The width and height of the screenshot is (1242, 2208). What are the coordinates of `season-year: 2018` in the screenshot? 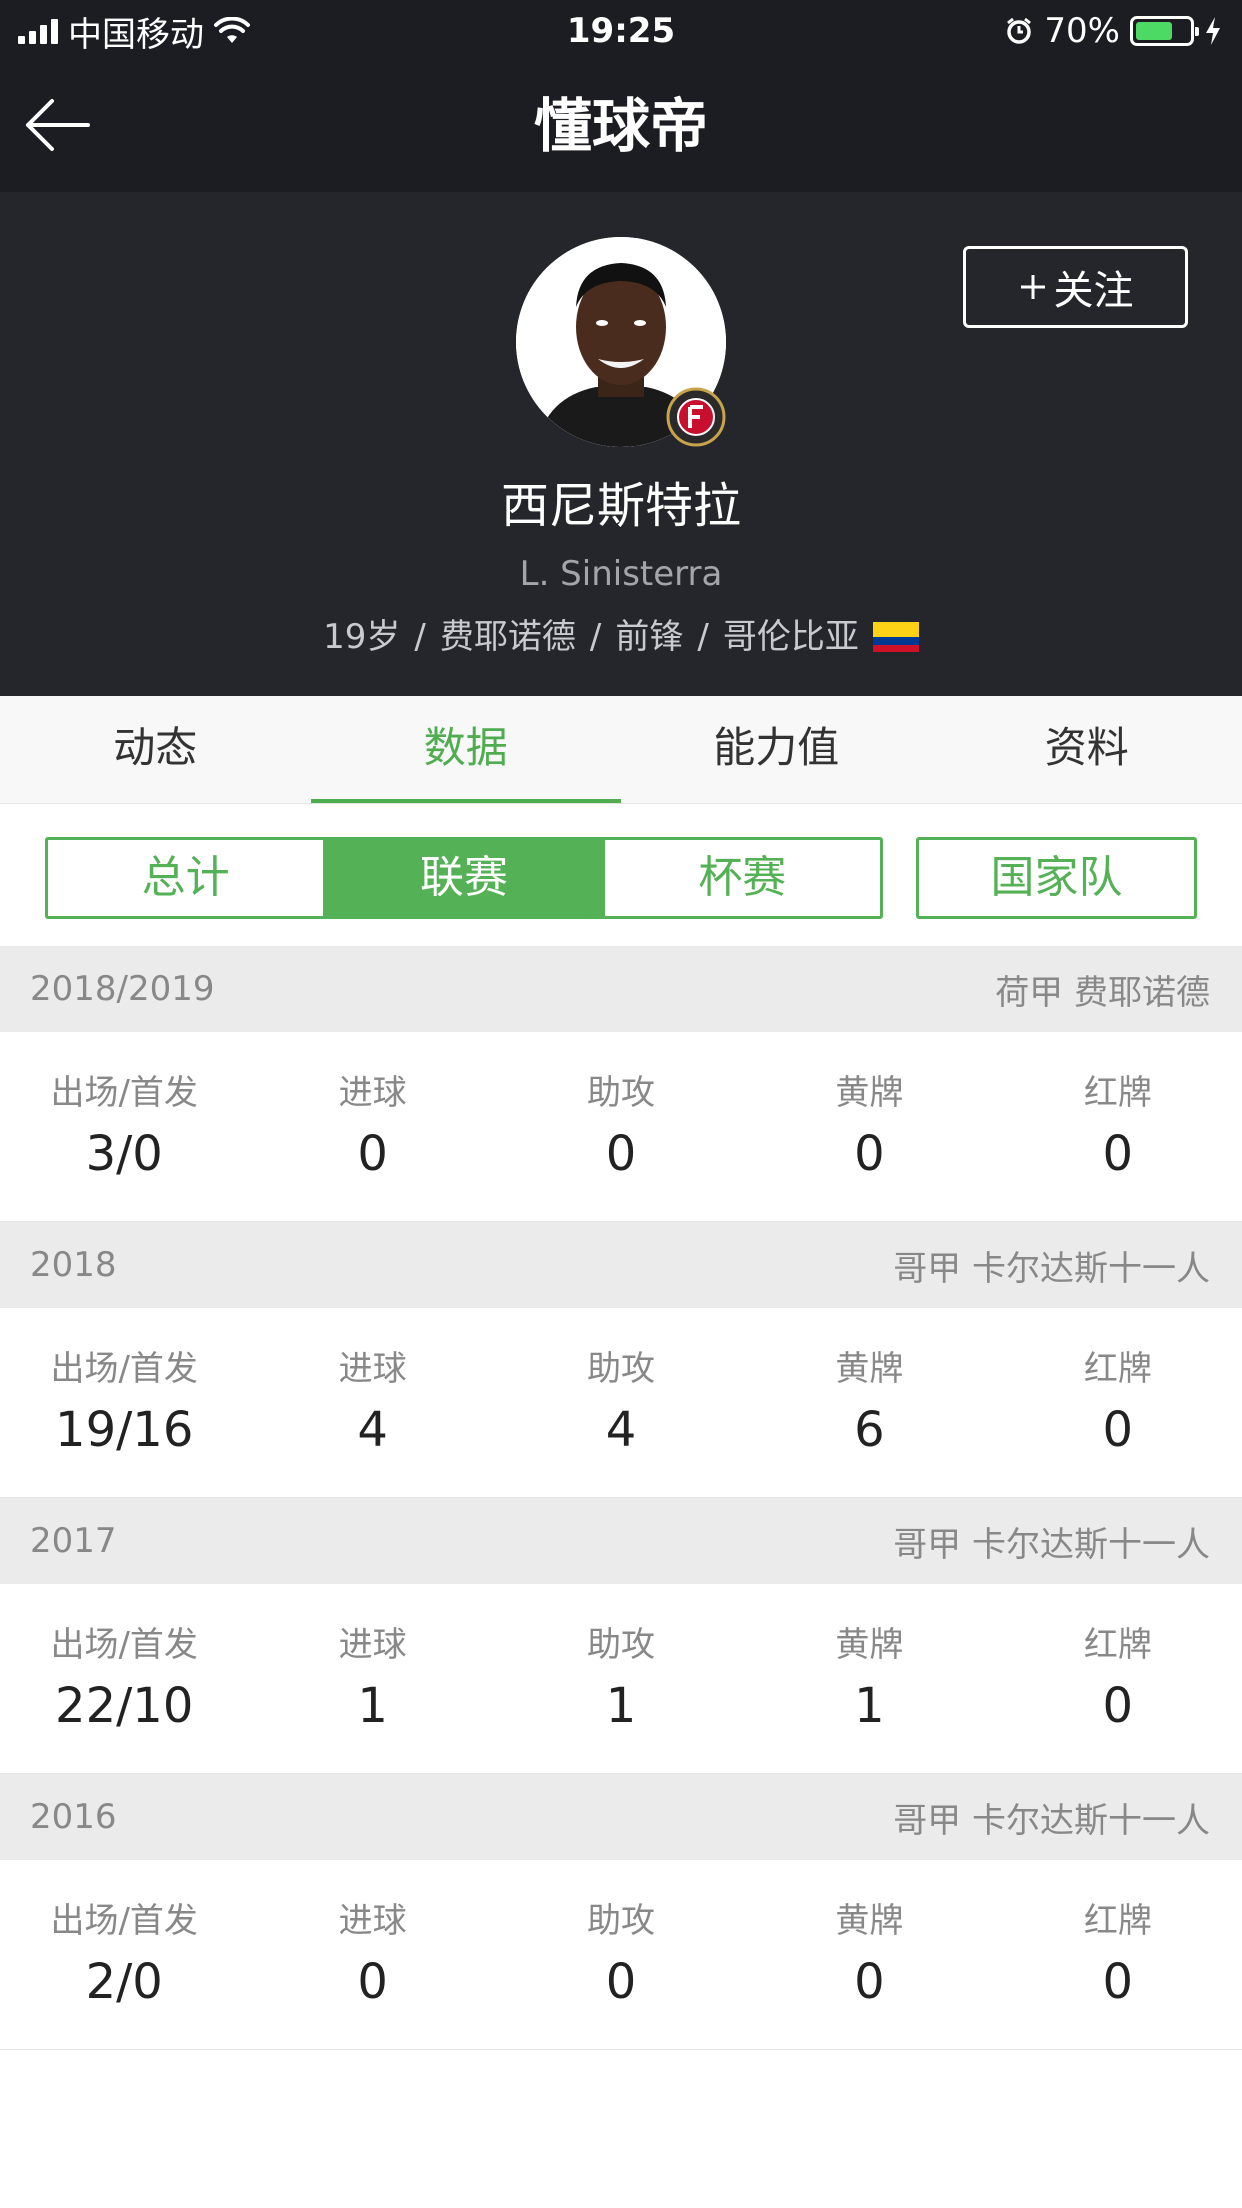 It's located at (73, 1265).